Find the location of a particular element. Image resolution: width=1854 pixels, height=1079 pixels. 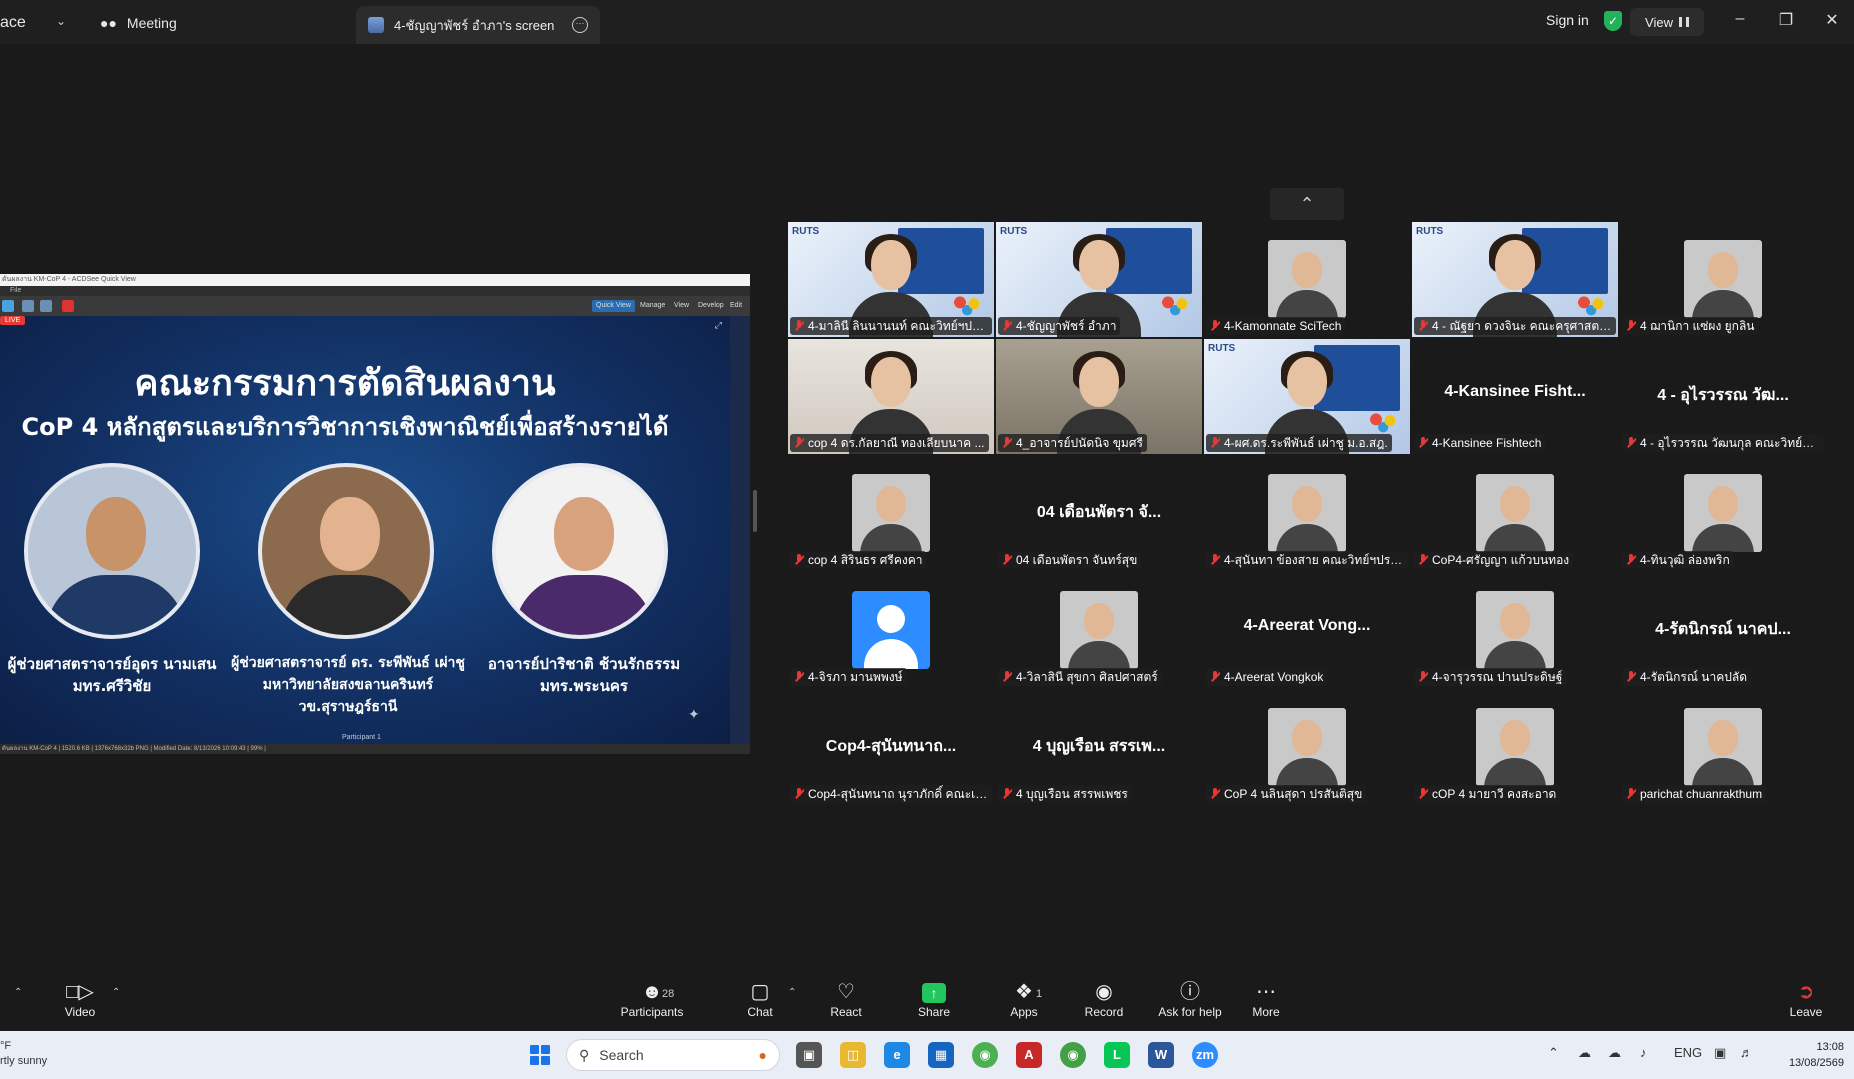

tab-meeting-label: Meeting is located at coordinates (151, 23).